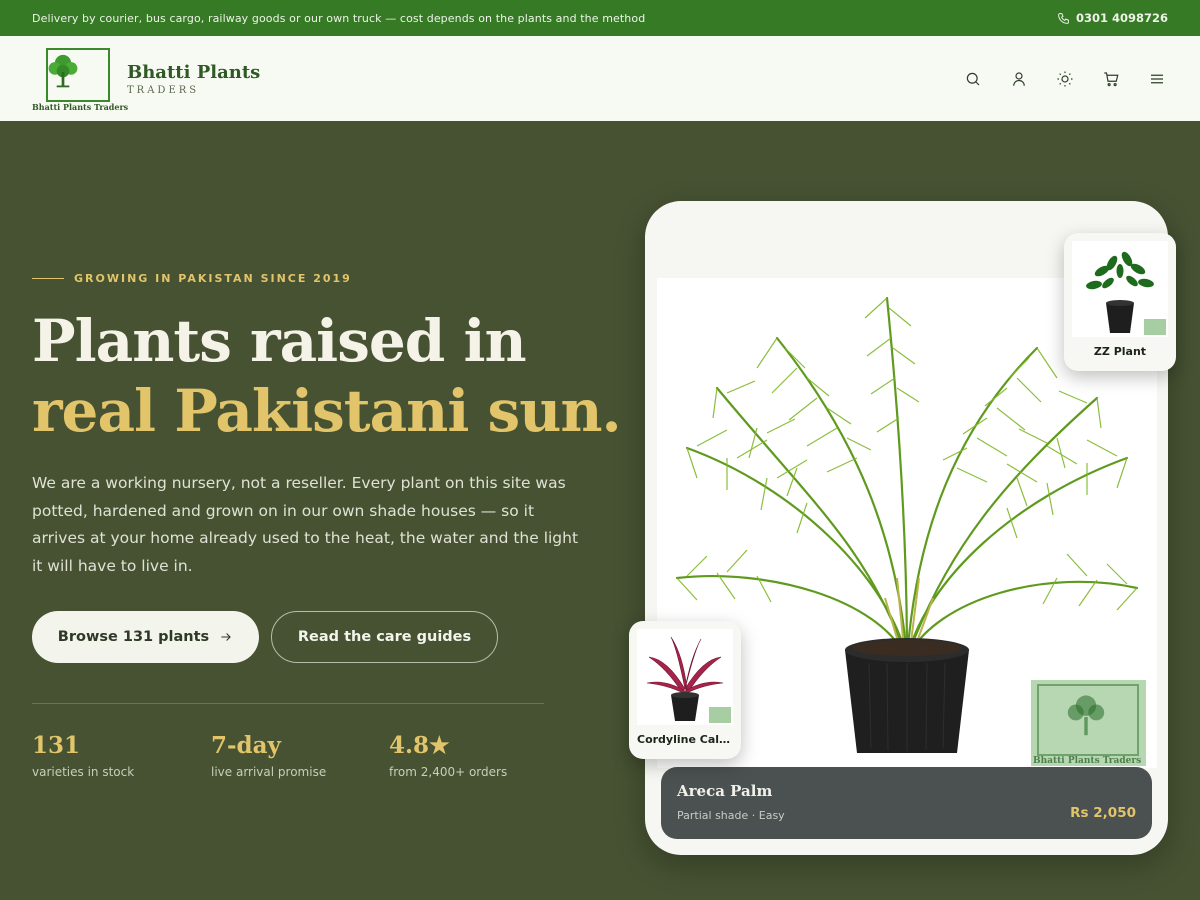 The height and width of the screenshot is (900, 1200). I want to click on browse-plants-label: Browse 131 plants, so click(133, 637).